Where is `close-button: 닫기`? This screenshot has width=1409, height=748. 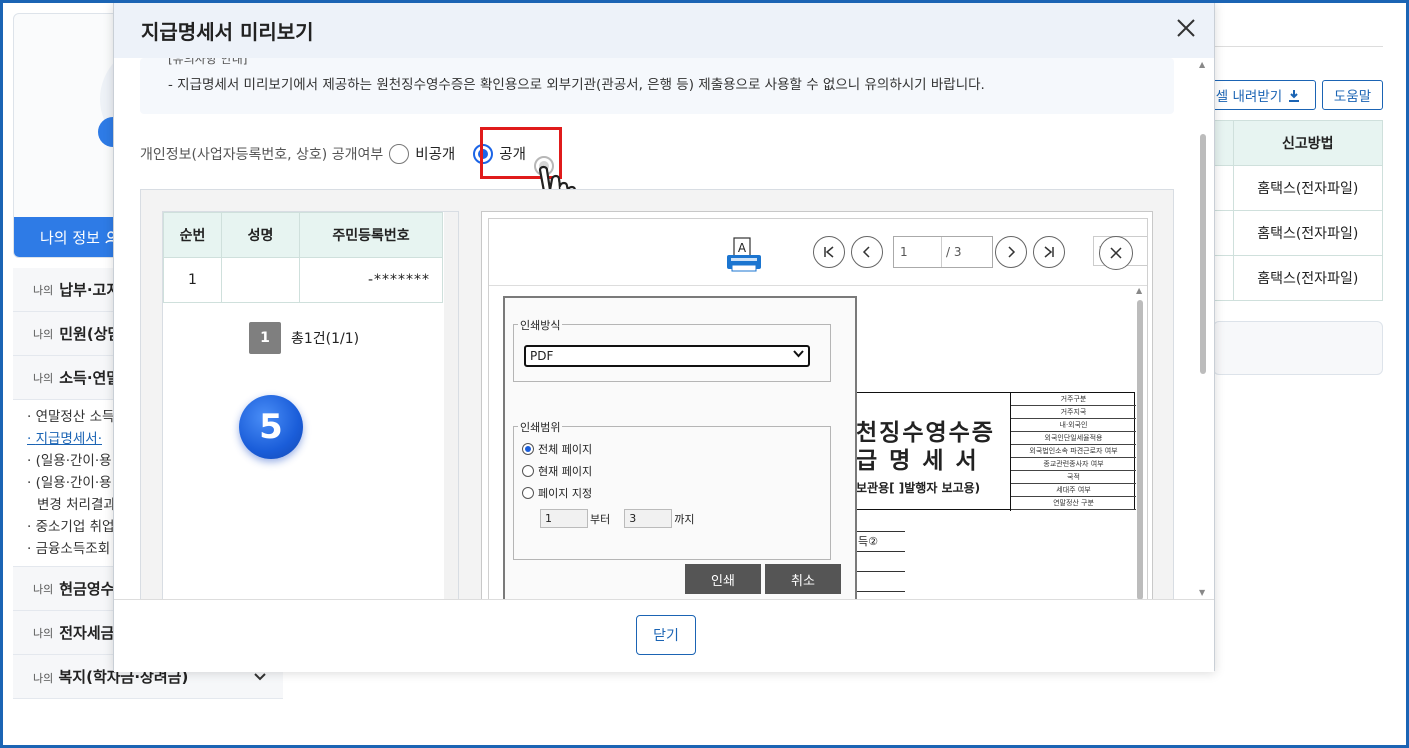 close-button: 닫기 is located at coordinates (666, 635).